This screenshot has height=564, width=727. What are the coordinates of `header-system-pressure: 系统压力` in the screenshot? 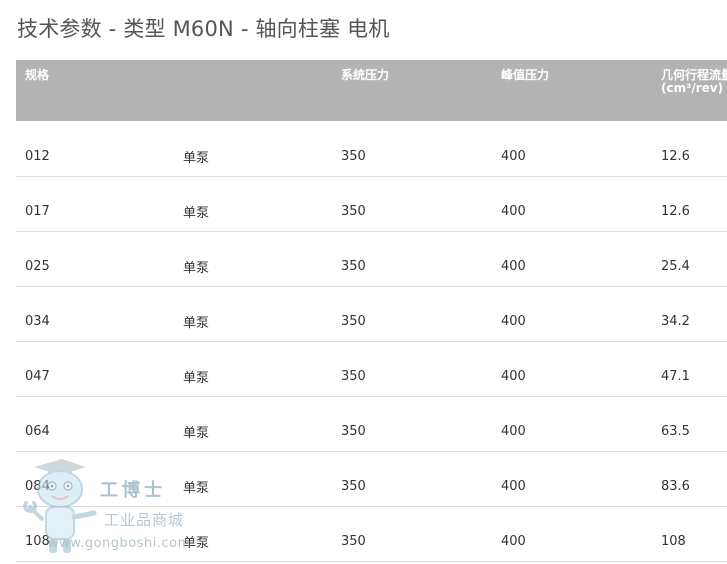 It's located at (412, 90).